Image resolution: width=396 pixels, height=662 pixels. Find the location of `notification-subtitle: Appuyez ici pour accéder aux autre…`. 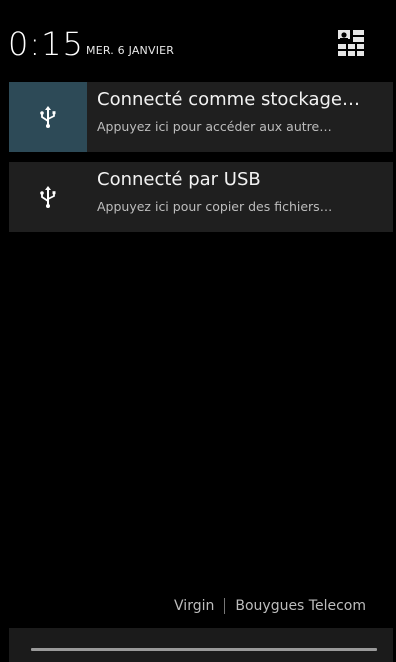

notification-subtitle: Appuyez ici pour accéder aux autre… is located at coordinates (214, 126).